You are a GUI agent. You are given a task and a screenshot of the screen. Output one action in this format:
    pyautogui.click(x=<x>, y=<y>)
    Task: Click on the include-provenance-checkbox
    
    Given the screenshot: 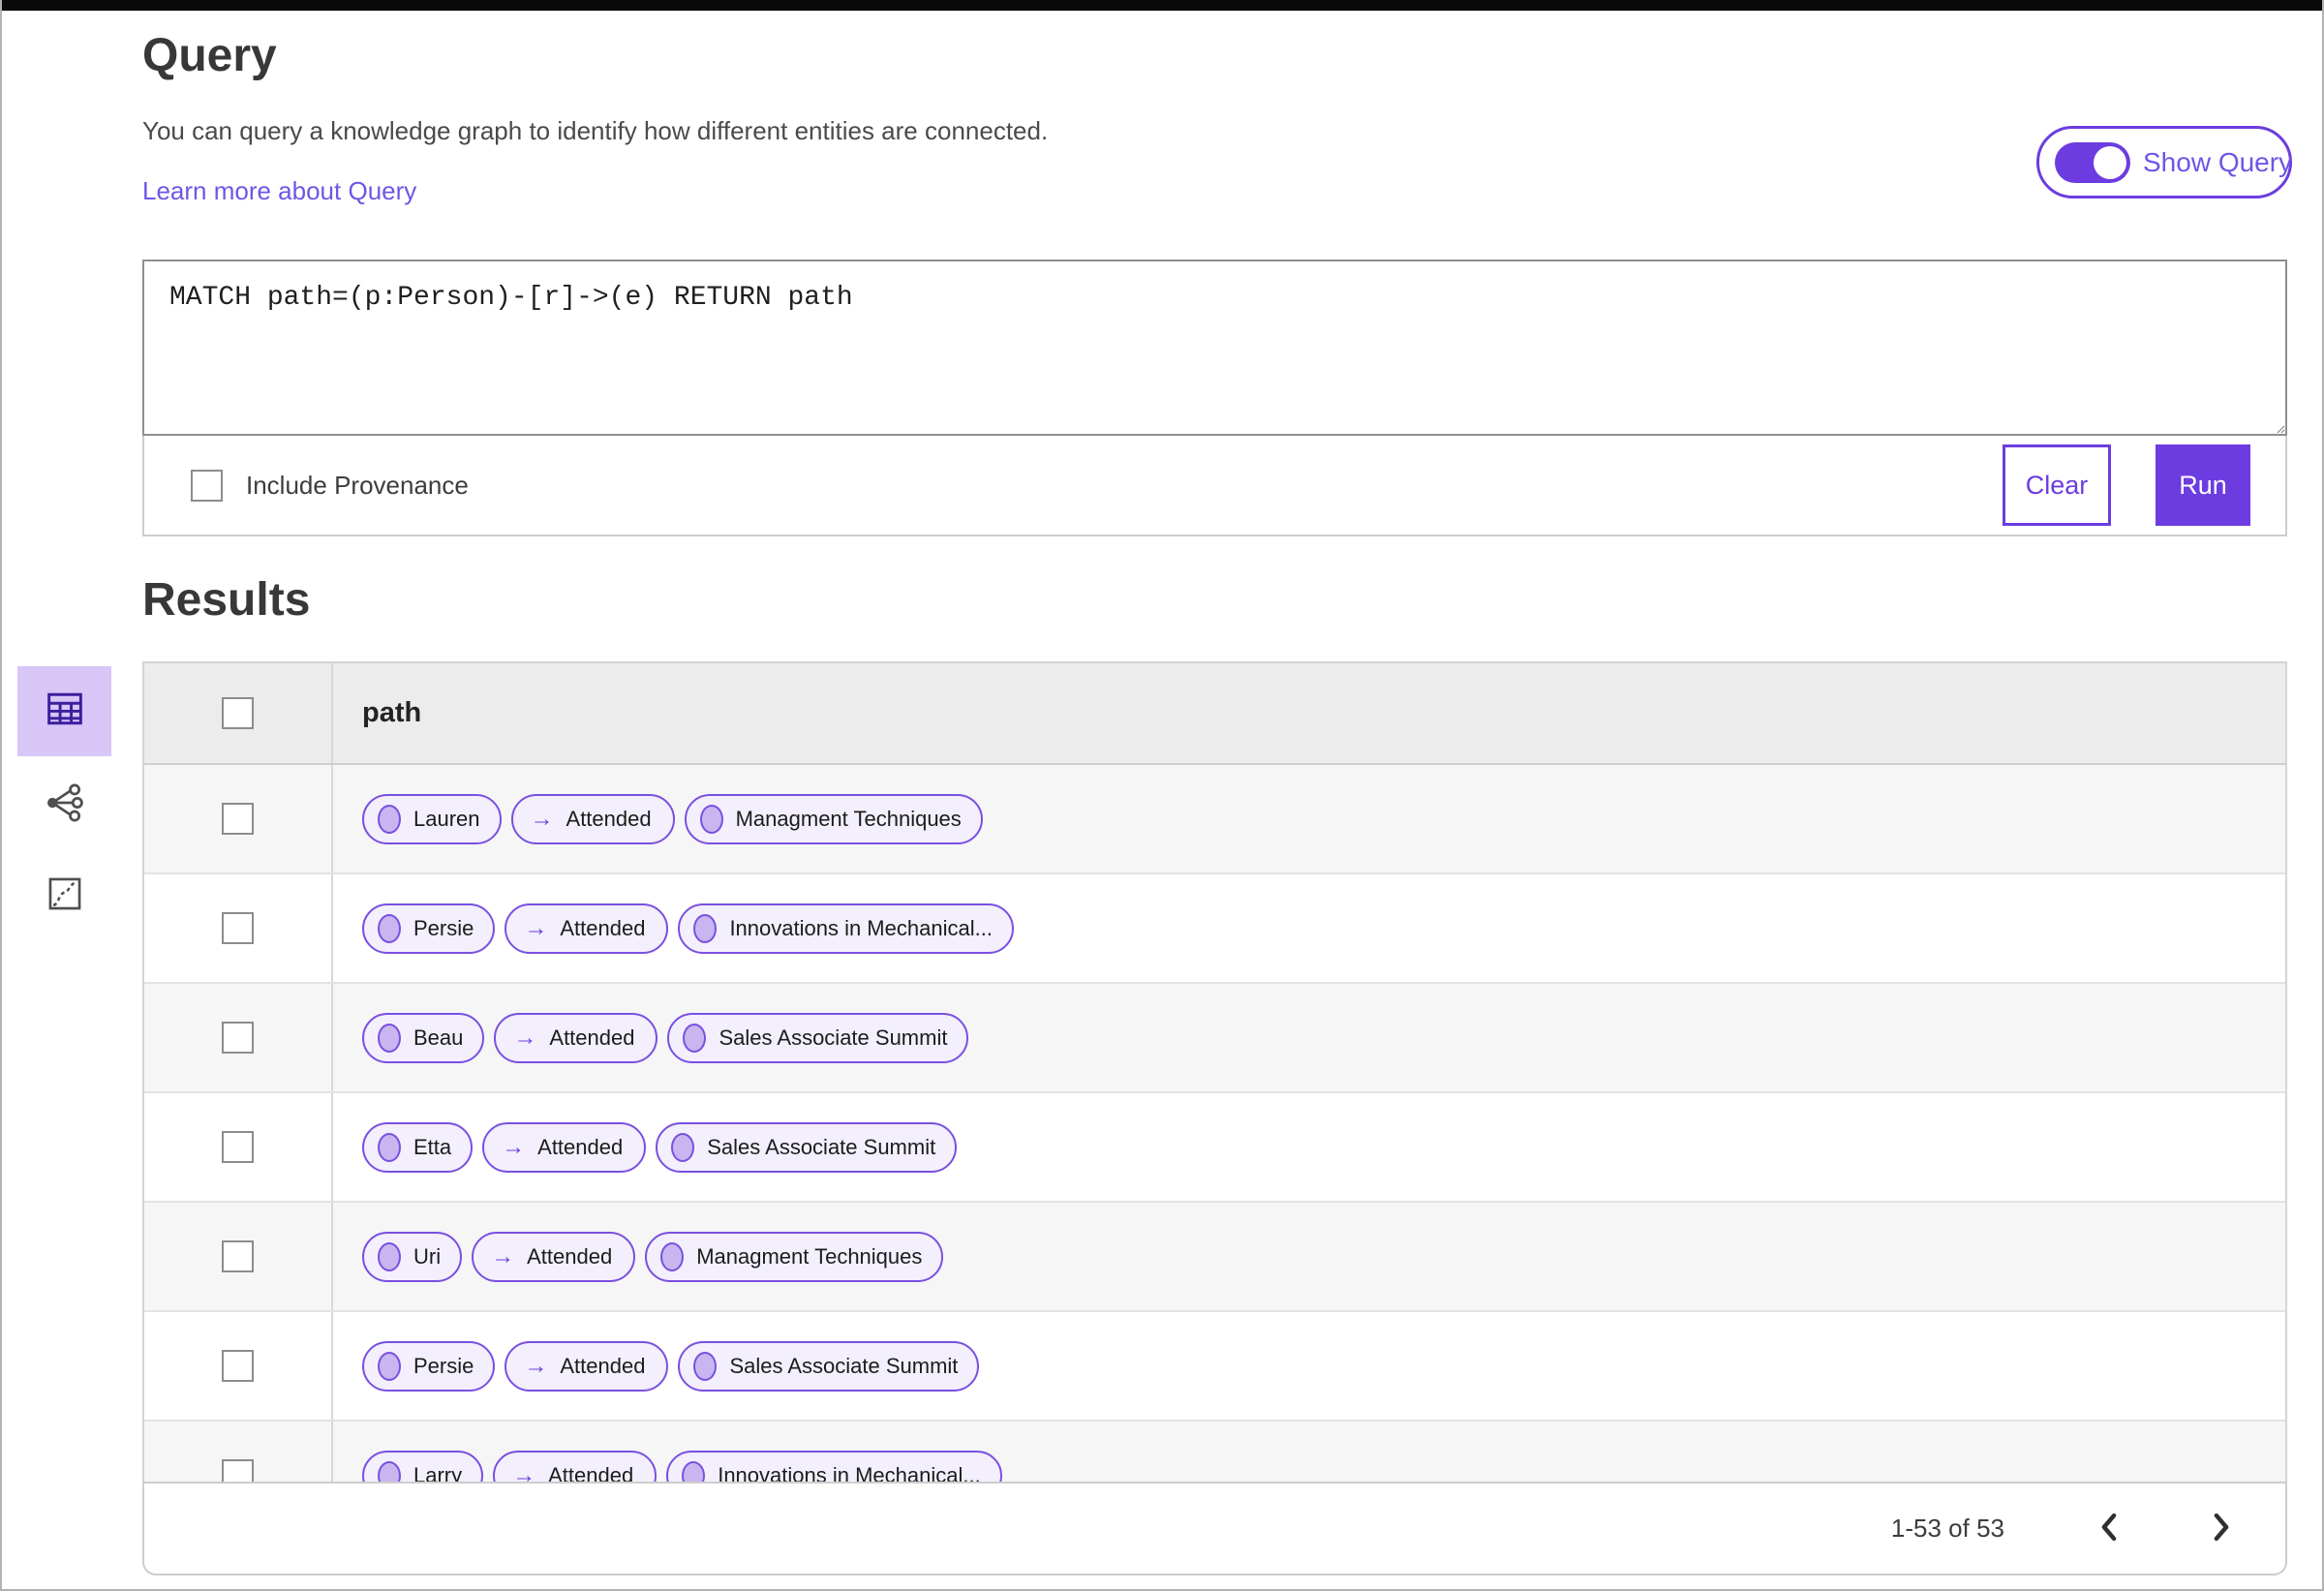 What is the action you would take?
    pyautogui.click(x=207, y=485)
    